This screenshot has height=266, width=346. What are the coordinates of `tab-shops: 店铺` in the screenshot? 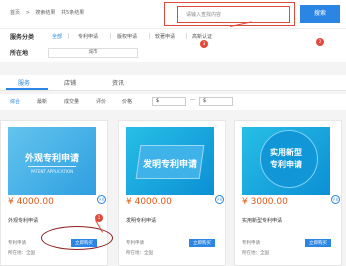 It's located at (70, 82).